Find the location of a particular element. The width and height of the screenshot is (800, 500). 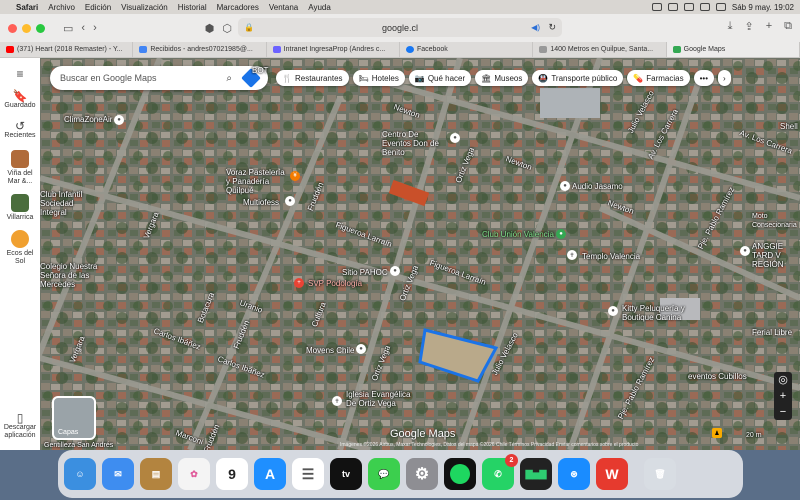

download-app-button: ▯ Descargar aplicación is located at coordinates (20, 426).